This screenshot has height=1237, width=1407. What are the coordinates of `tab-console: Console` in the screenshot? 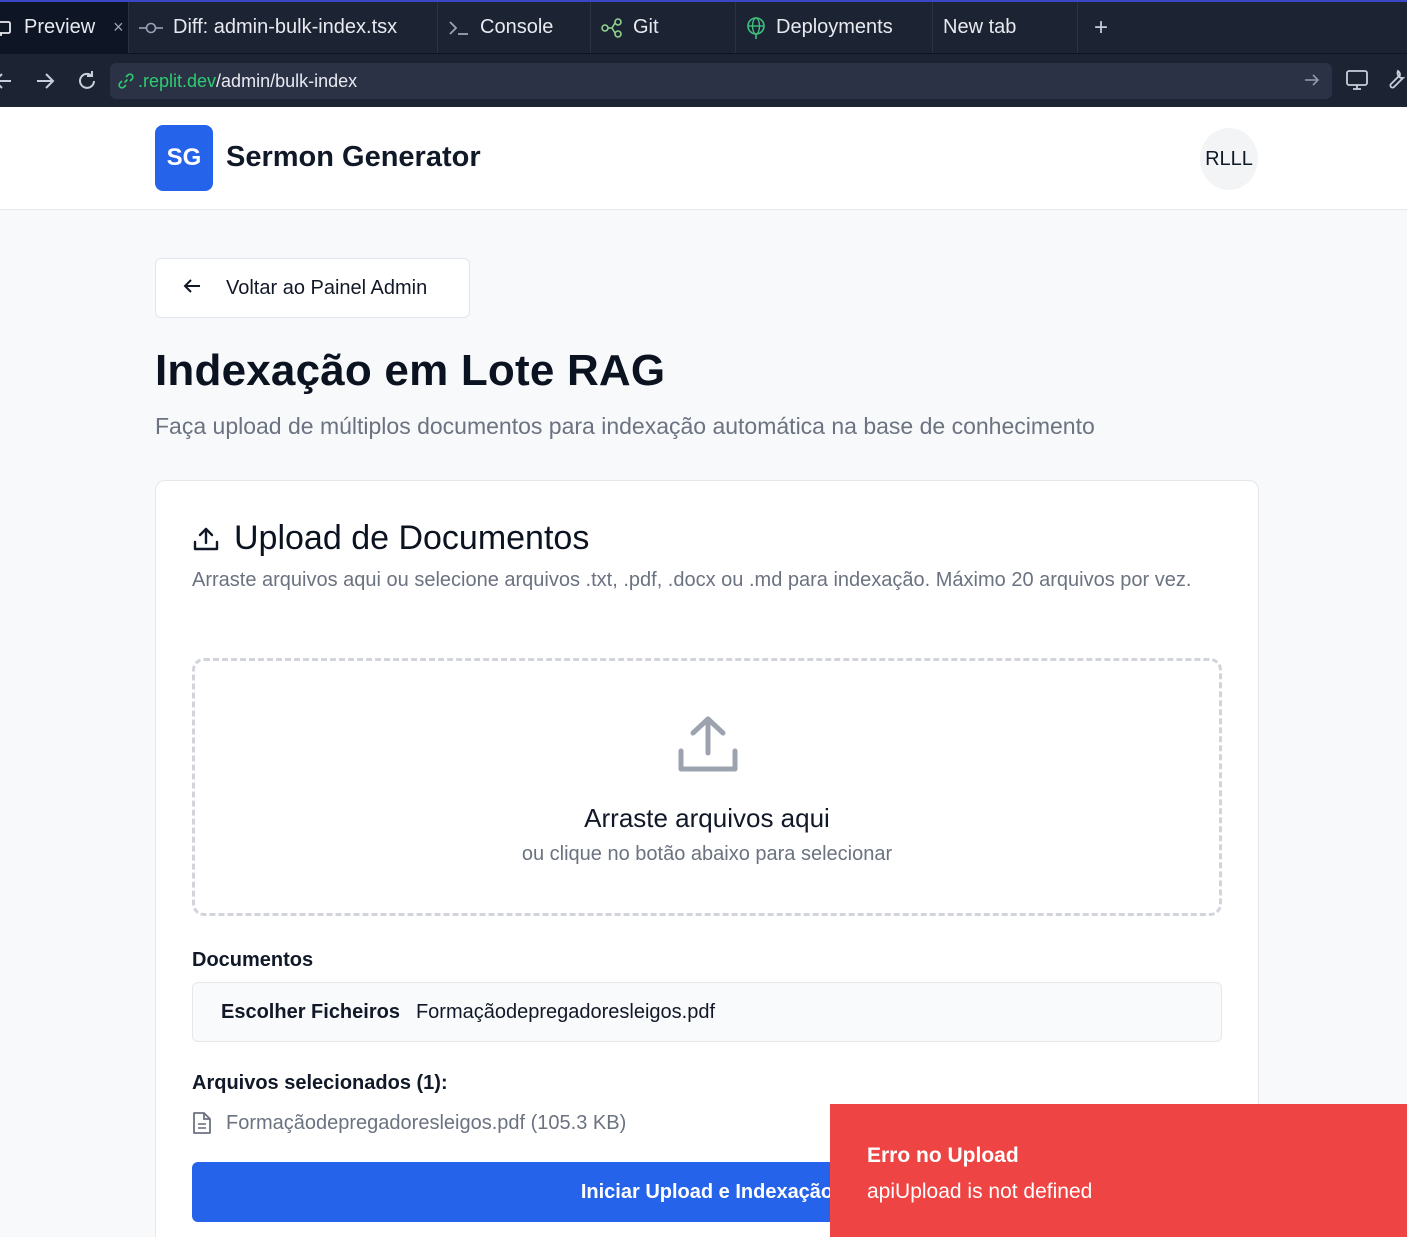 It's located at (514, 27).